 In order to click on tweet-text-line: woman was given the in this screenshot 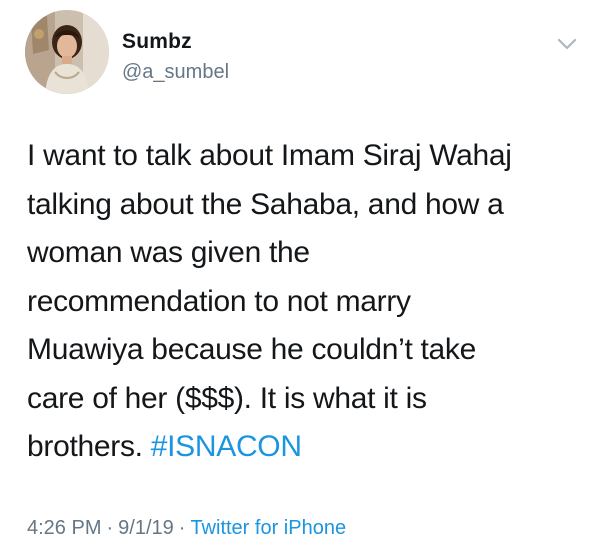, I will do `click(168, 252)`.